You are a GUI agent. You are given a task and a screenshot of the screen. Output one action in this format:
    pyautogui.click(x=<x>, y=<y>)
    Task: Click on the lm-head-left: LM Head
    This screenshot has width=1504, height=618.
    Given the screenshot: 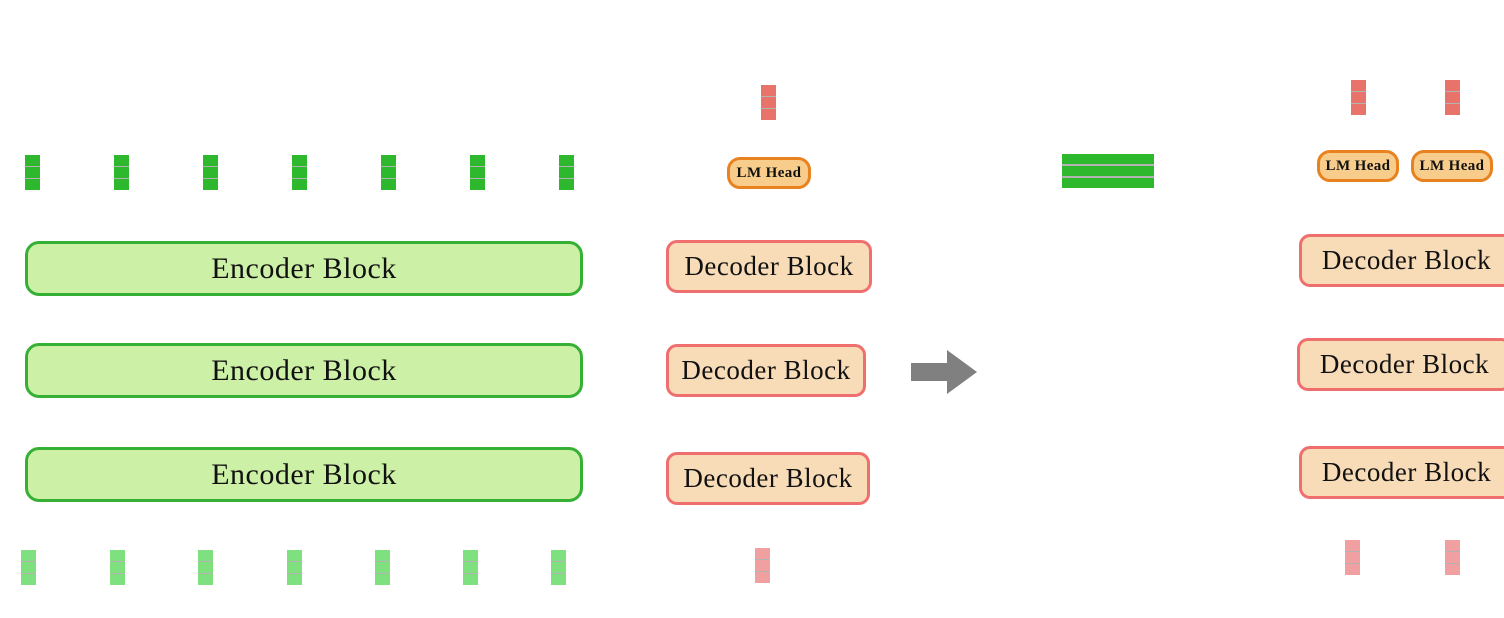 What is the action you would take?
    pyautogui.click(x=769, y=173)
    